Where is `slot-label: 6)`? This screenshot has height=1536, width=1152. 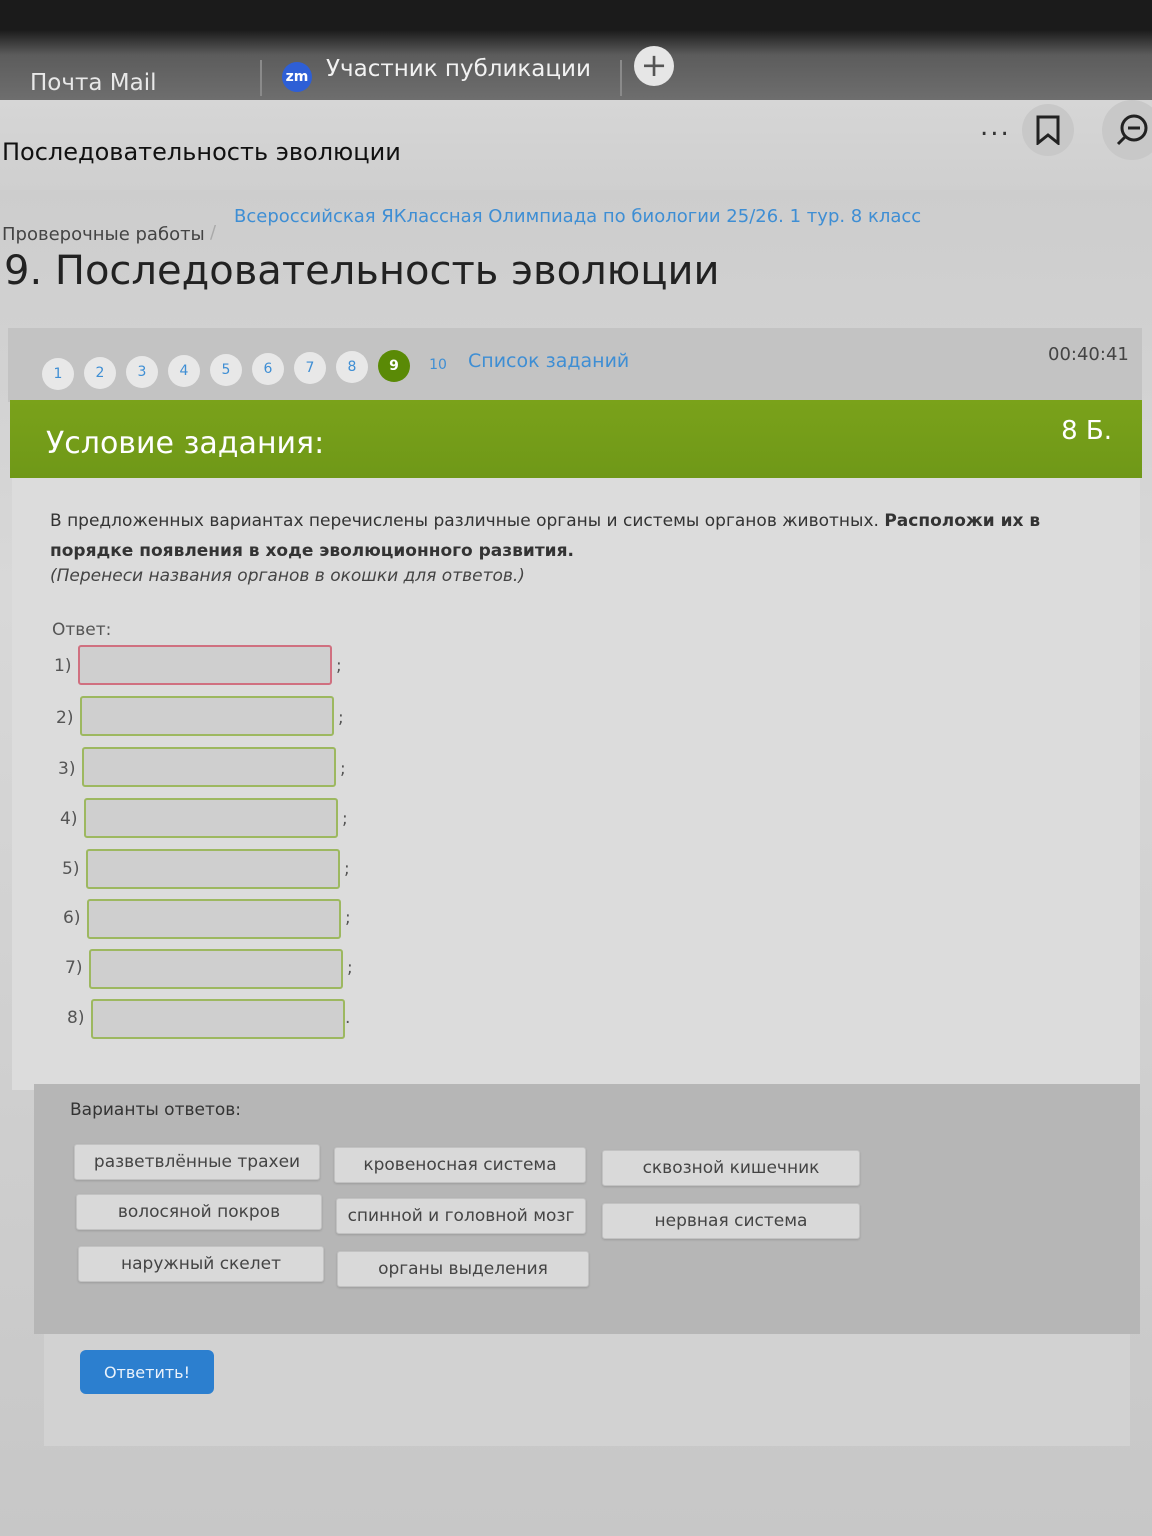
slot-label: 6) is located at coordinates (72, 918).